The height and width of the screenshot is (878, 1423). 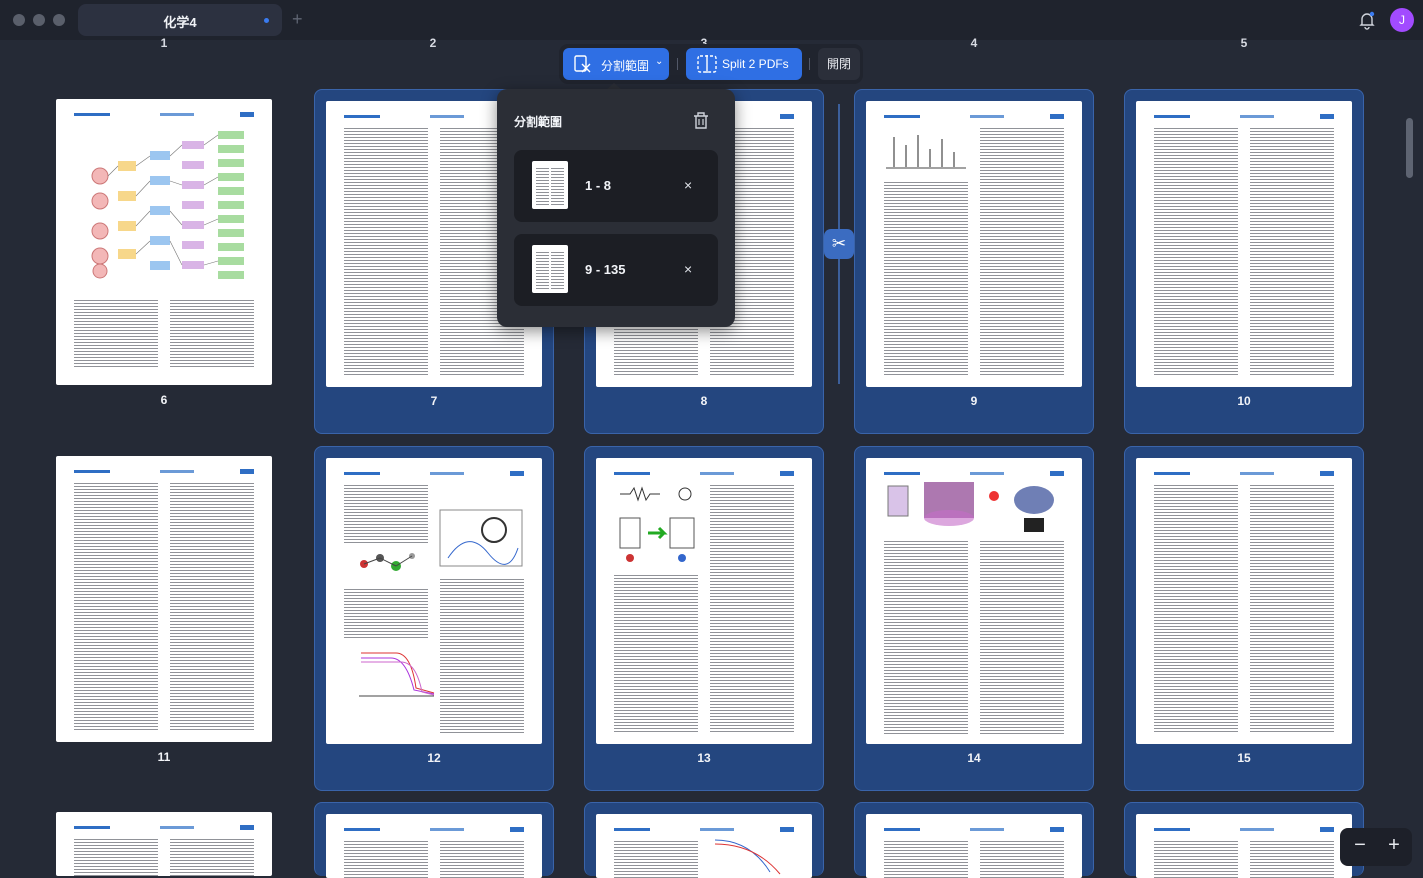 I want to click on apparatus-figure, so click(x=970, y=507).